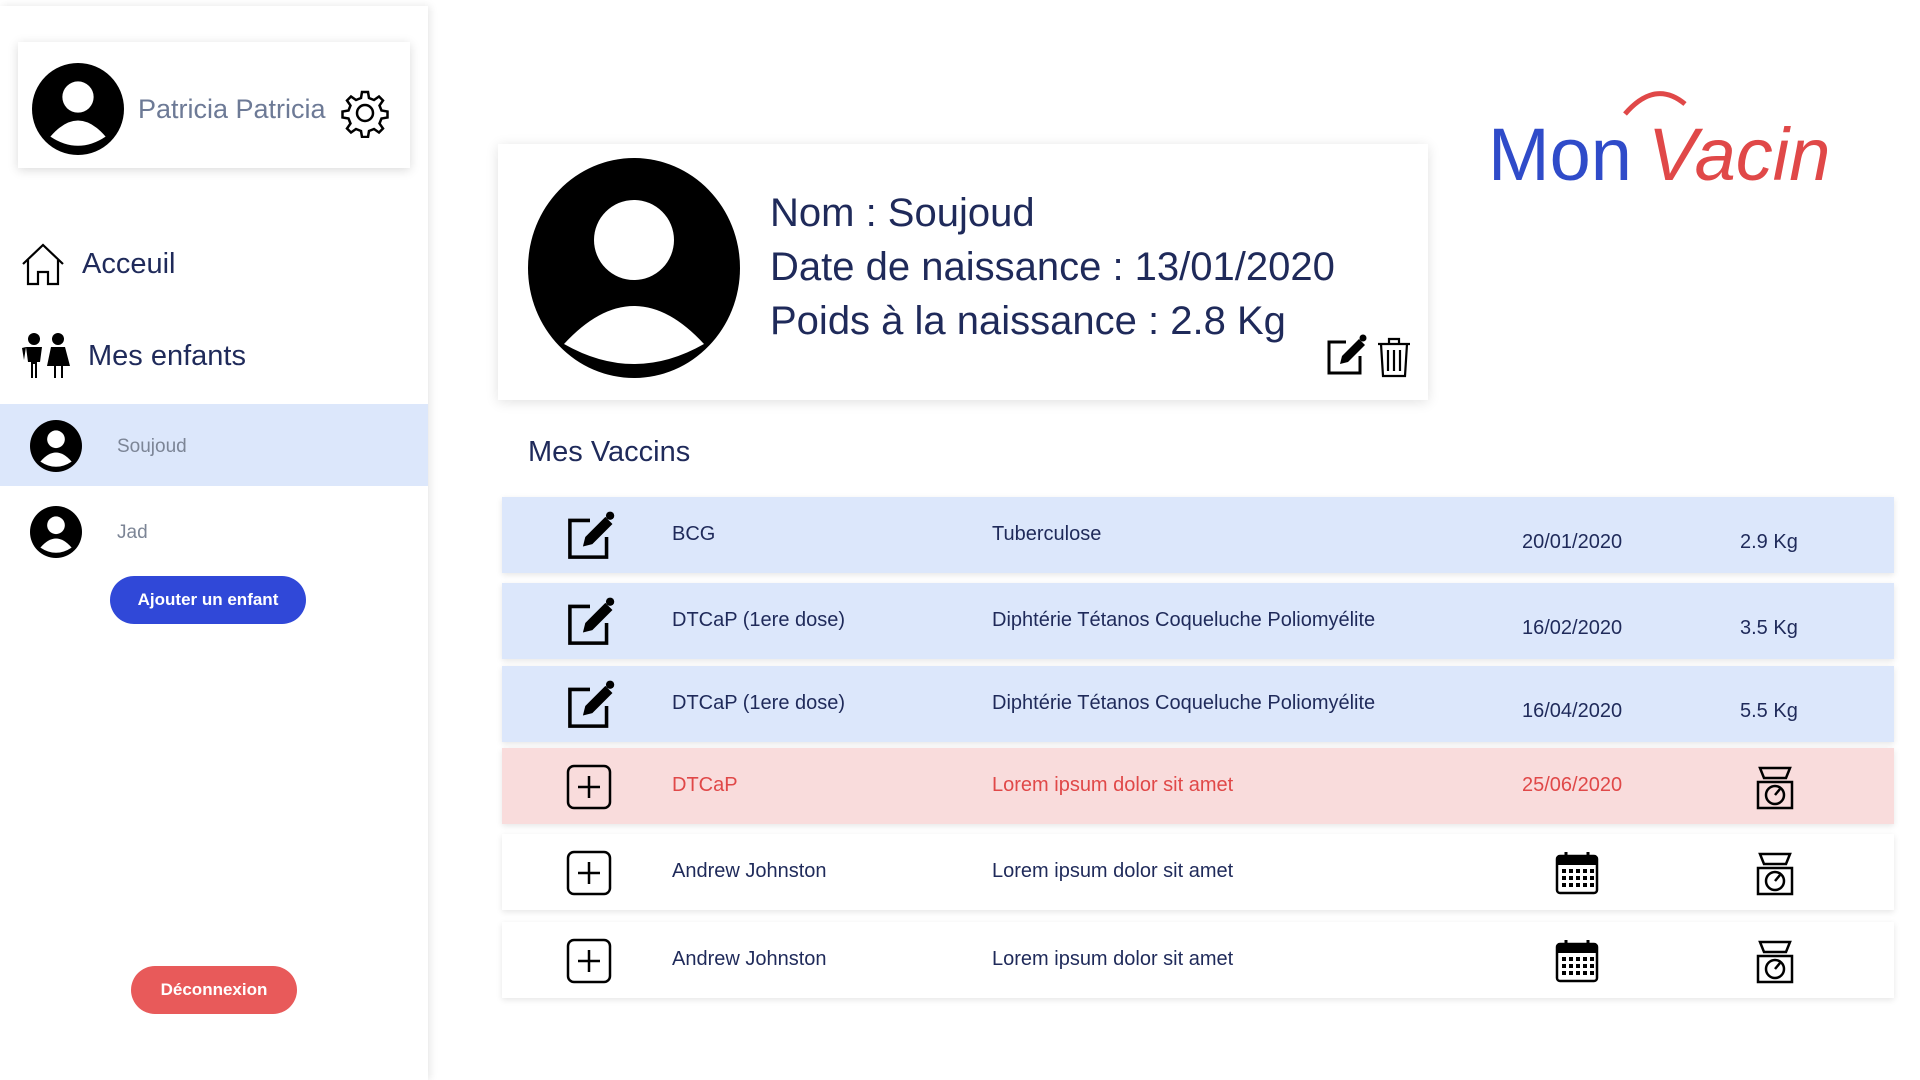 Image resolution: width=1920 pixels, height=1080 pixels. Describe the element at coordinates (129, 263) in the screenshot. I see `nav-home-label: Acceuil` at that location.